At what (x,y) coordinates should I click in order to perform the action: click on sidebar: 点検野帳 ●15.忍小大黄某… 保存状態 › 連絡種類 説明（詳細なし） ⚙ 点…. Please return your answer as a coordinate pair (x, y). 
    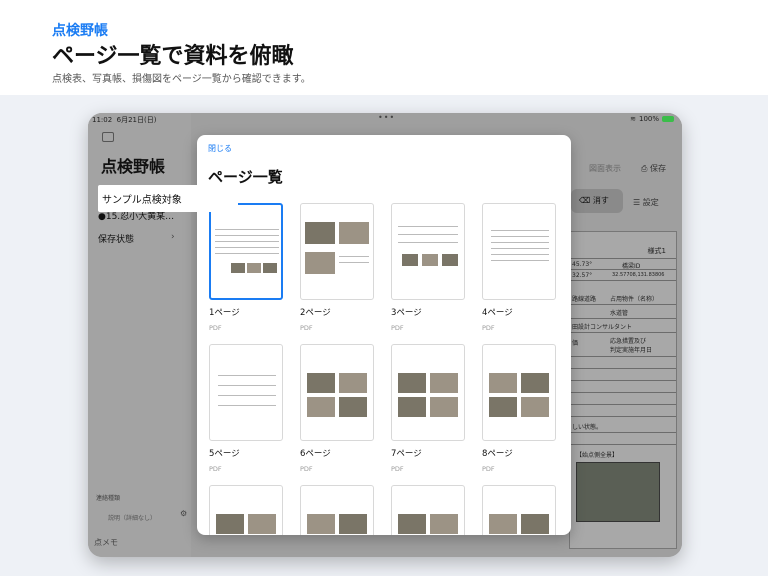
    Looking at the image, I should click on (139, 335).